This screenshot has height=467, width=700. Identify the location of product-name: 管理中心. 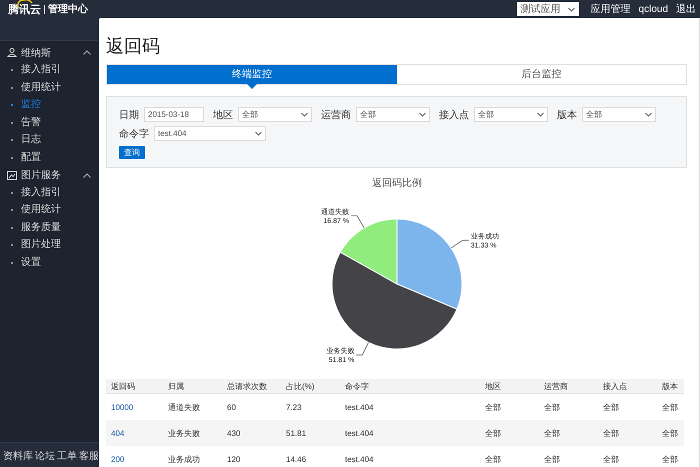
(68, 9).